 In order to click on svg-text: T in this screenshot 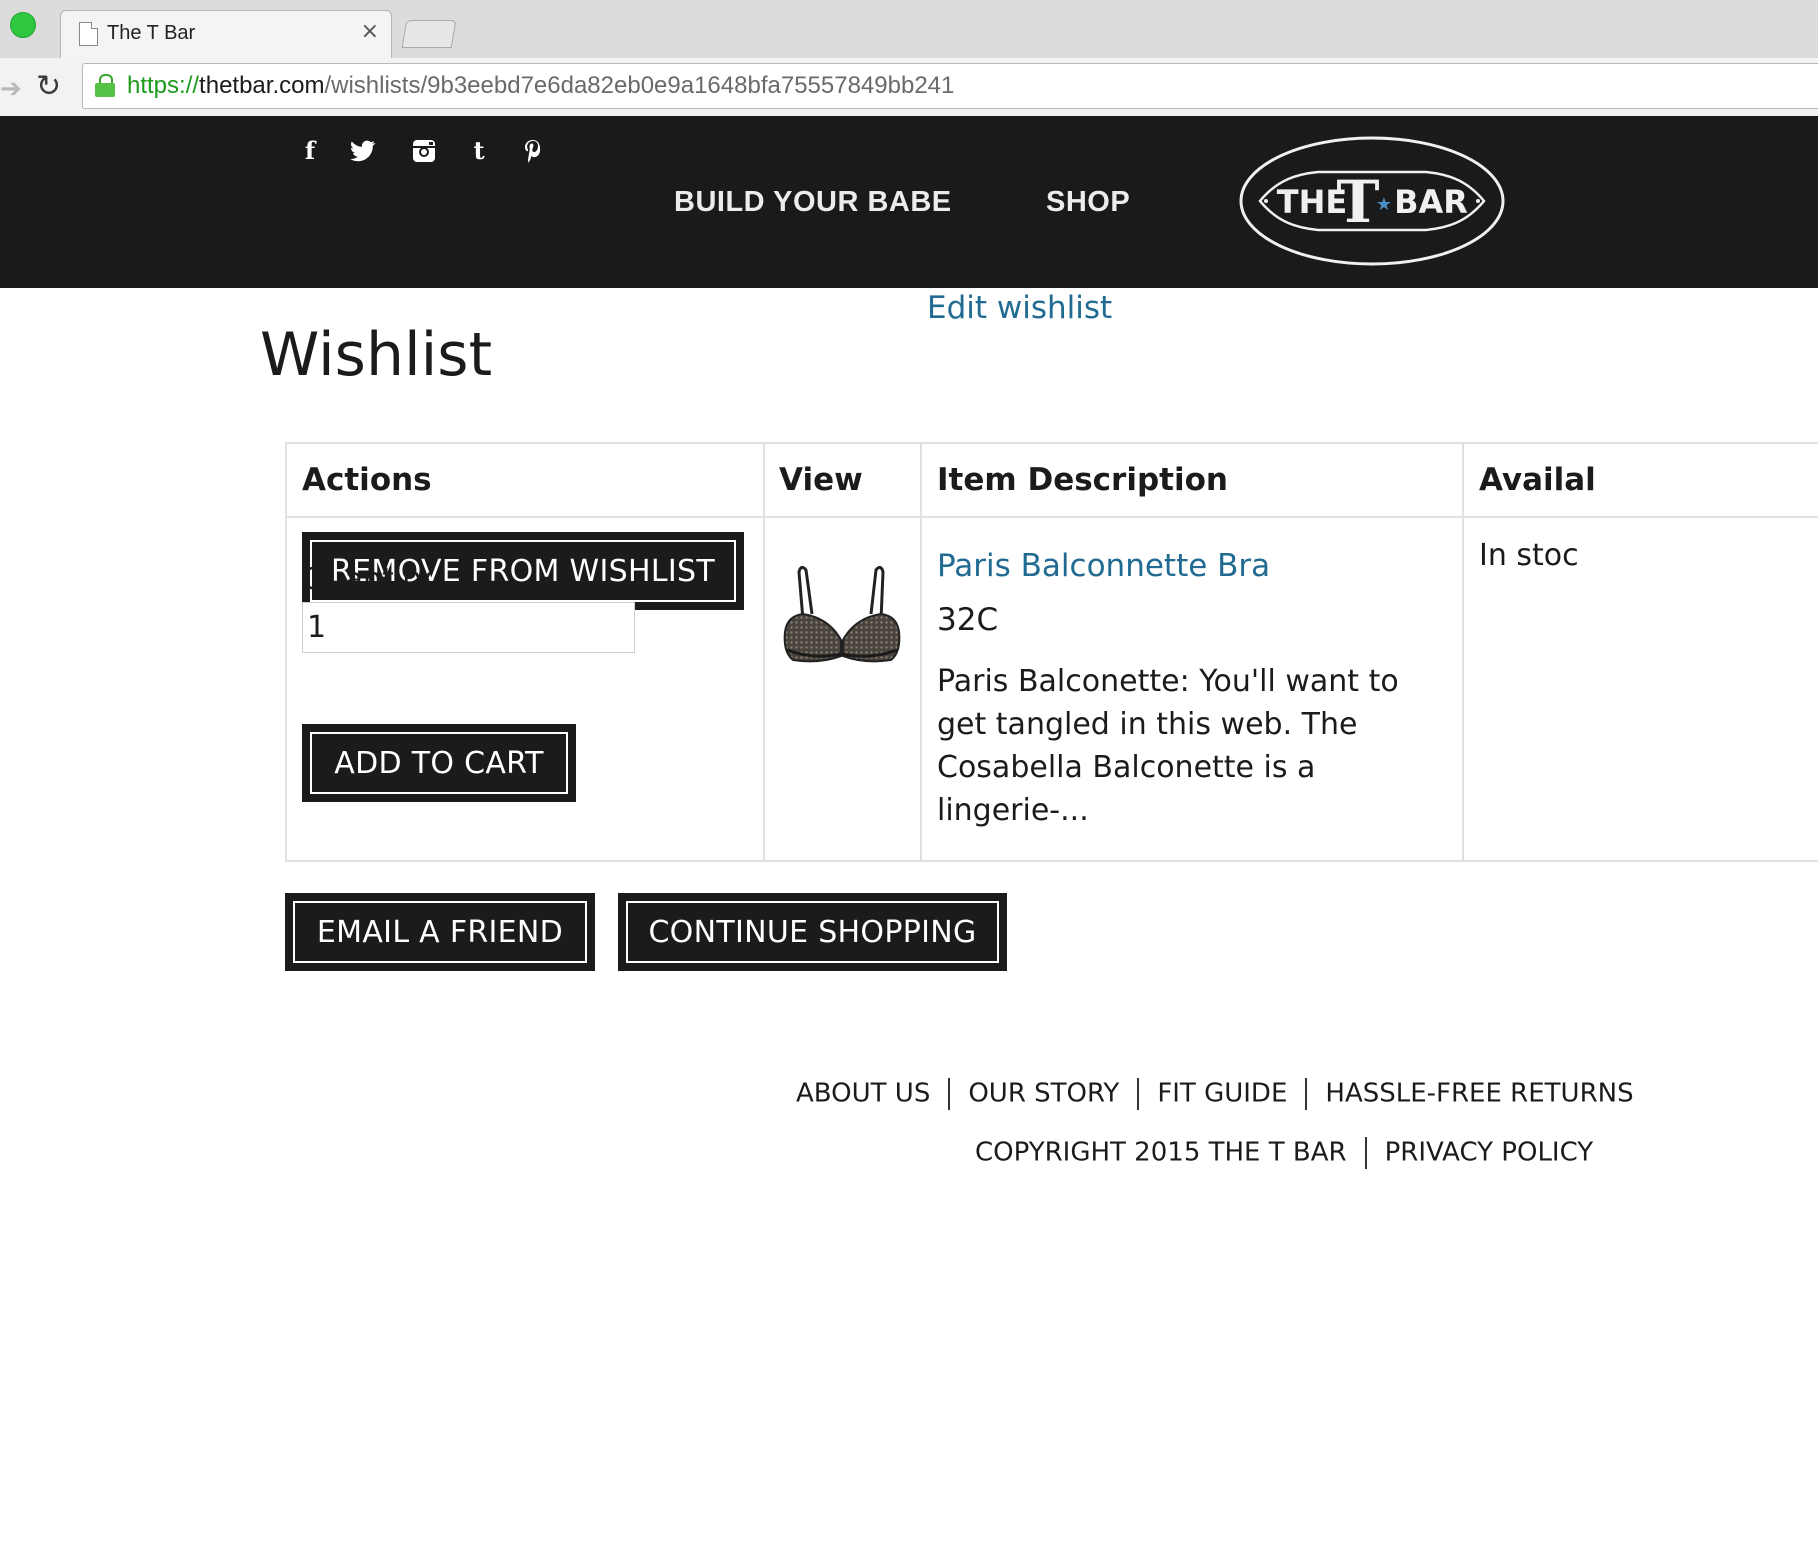, I will do `click(1357, 202)`.